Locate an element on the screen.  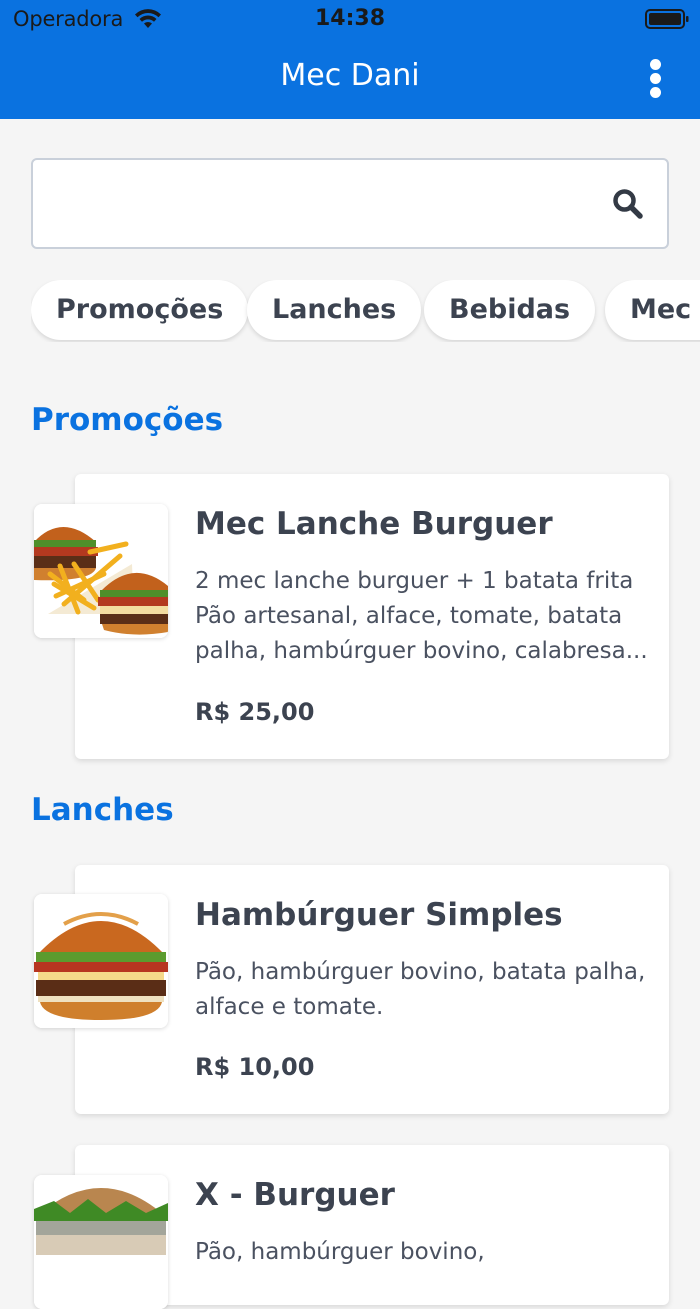
x-burger-image is located at coordinates (101, 1242).